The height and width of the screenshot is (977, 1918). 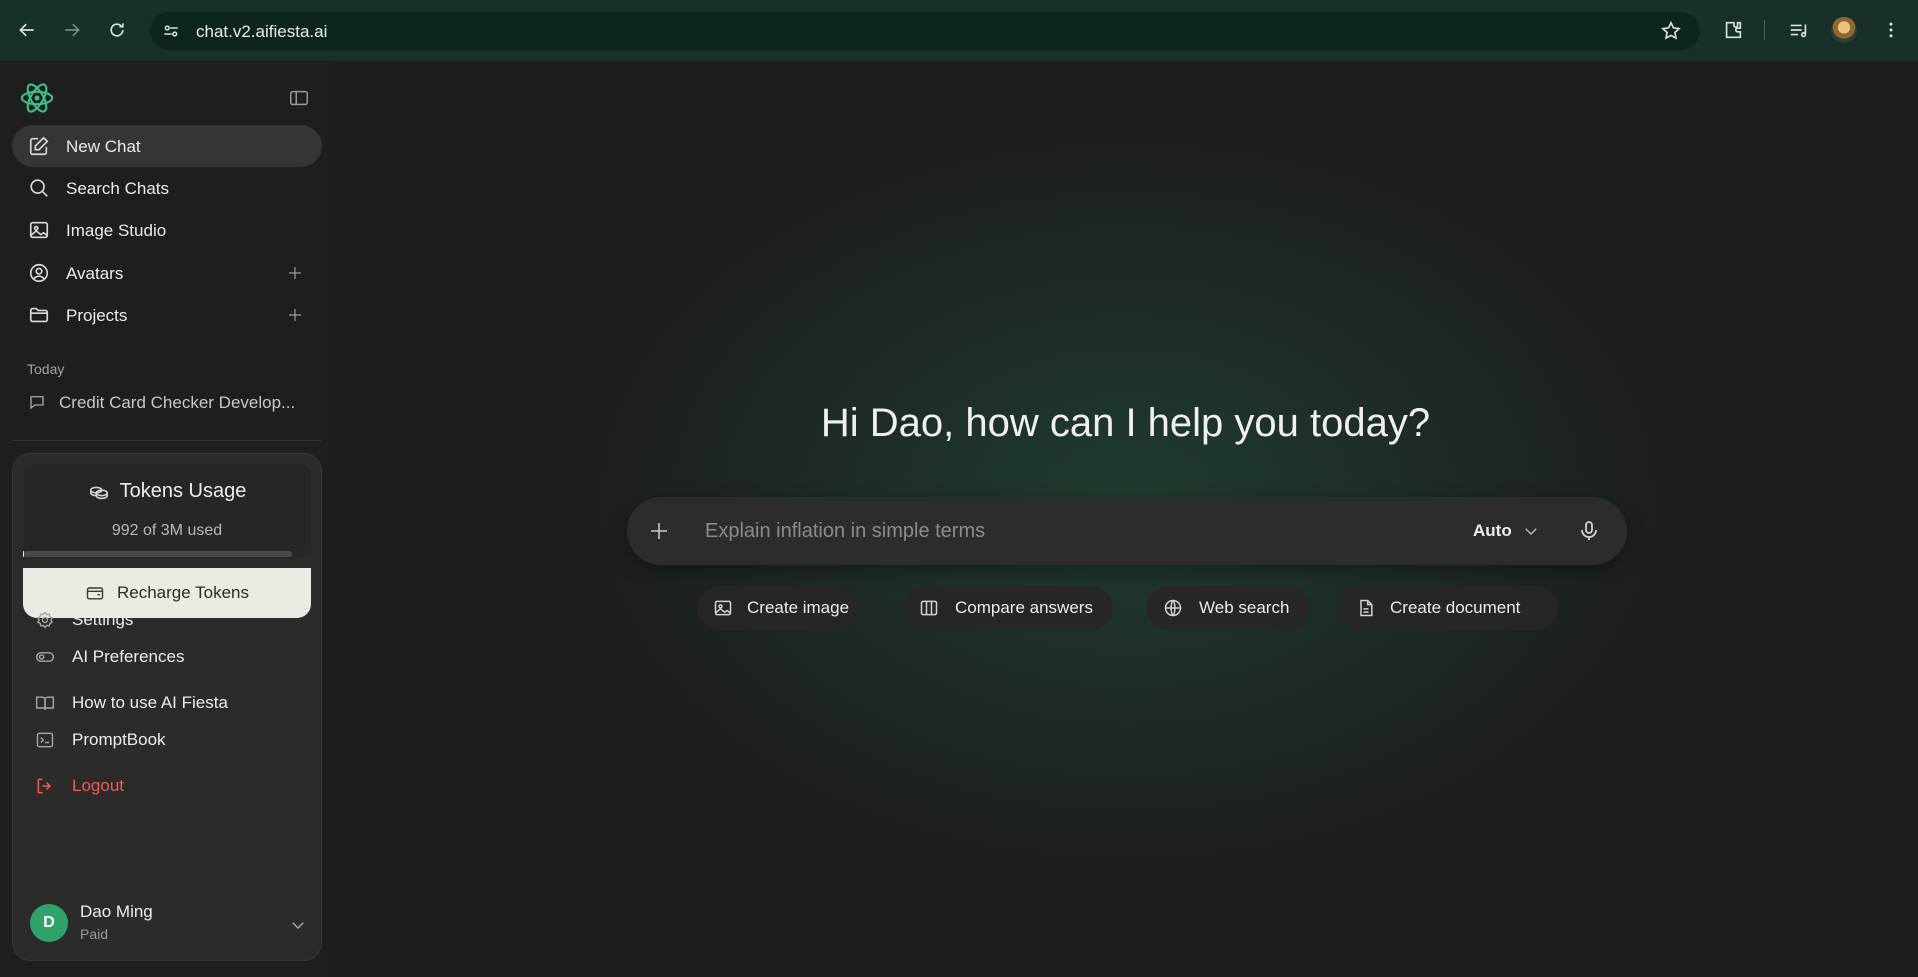 What do you see at coordinates (99, 492) in the screenshot?
I see `coins-icon` at bounding box center [99, 492].